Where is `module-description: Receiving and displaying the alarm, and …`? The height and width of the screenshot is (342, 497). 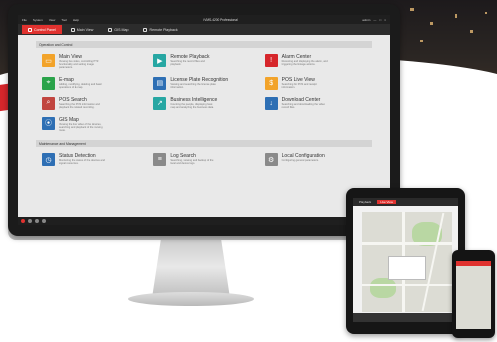 module-description: Receiving and displaying the alarm, and … is located at coordinates (304, 63).